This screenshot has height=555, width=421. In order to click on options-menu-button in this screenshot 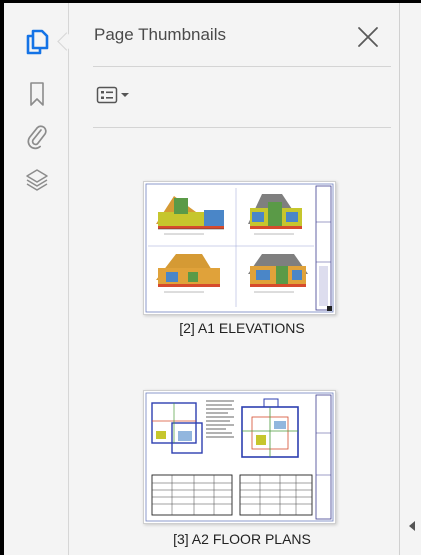, I will do `click(118, 95)`.